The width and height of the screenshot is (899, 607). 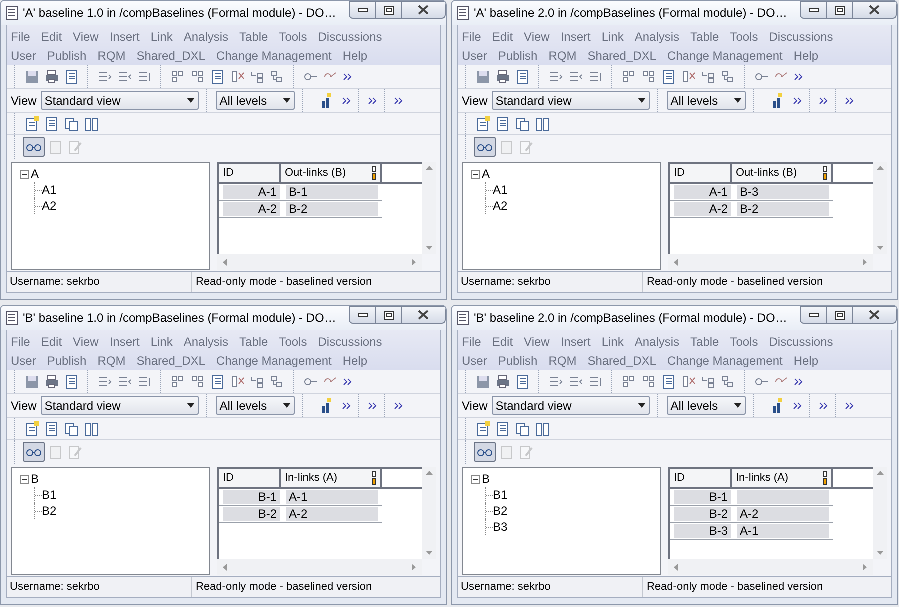 What do you see at coordinates (500, 190) in the screenshot?
I see `tree-item: A1` at bounding box center [500, 190].